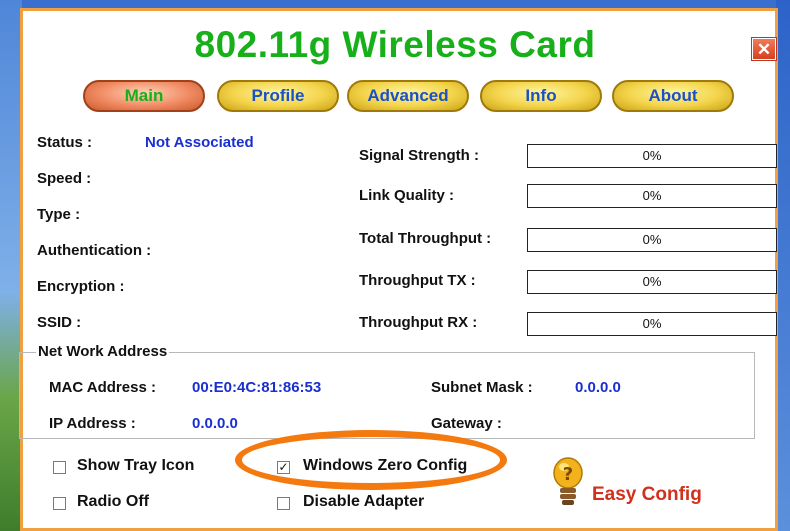 The width and height of the screenshot is (790, 531). What do you see at coordinates (395, 44) in the screenshot?
I see `window-title: 802.11g Wireless Card` at bounding box center [395, 44].